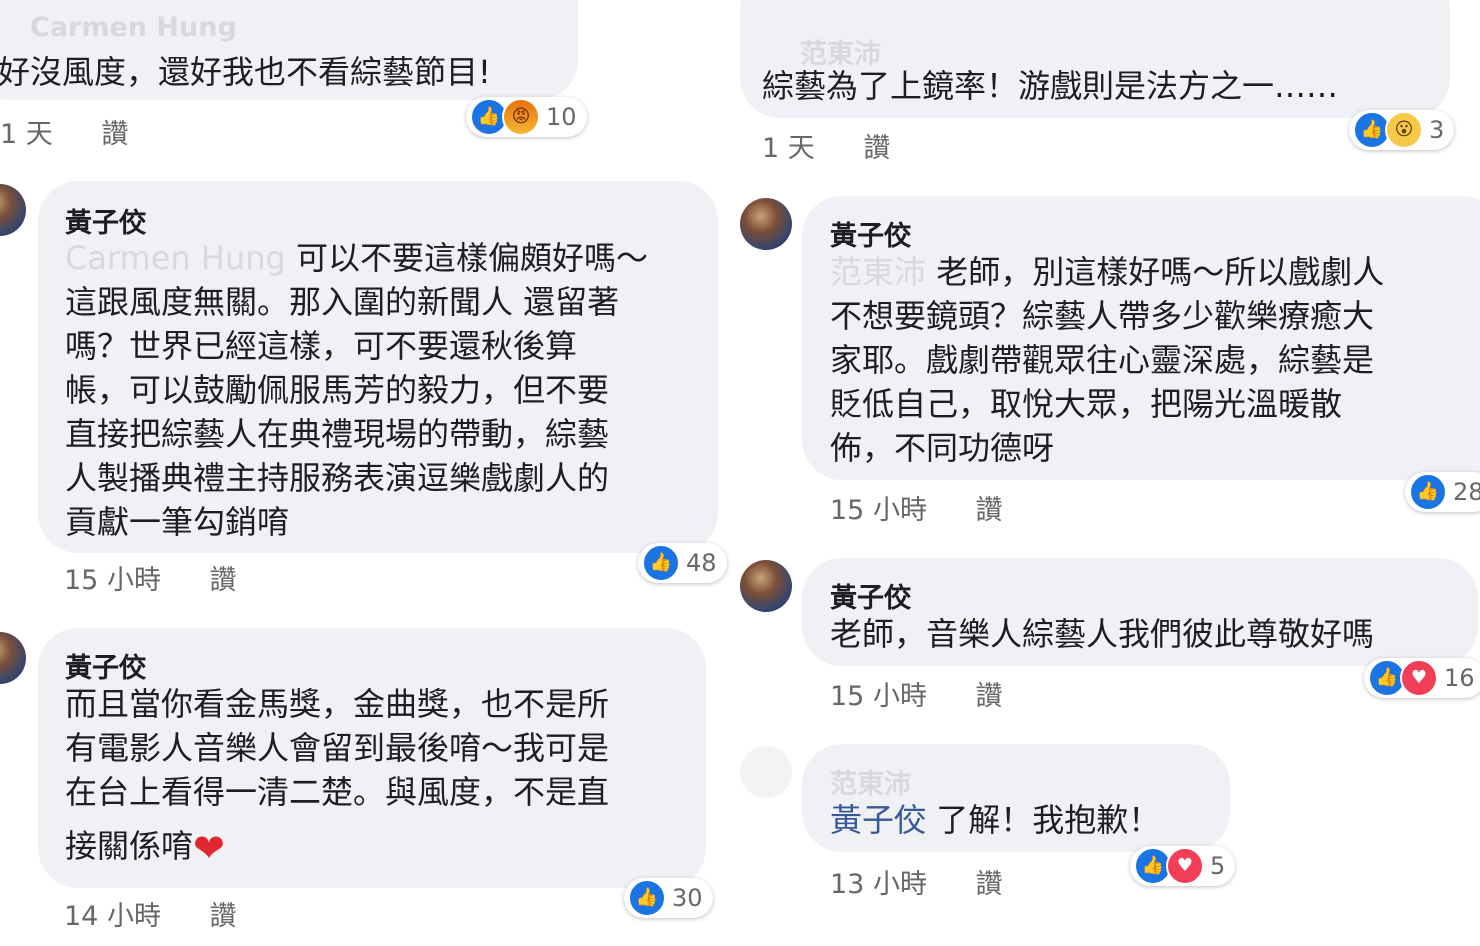 This screenshot has width=1480, height=946. What do you see at coordinates (112, 916) in the screenshot?
I see `comment-timestamp: 14 小時` at bounding box center [112, 916].